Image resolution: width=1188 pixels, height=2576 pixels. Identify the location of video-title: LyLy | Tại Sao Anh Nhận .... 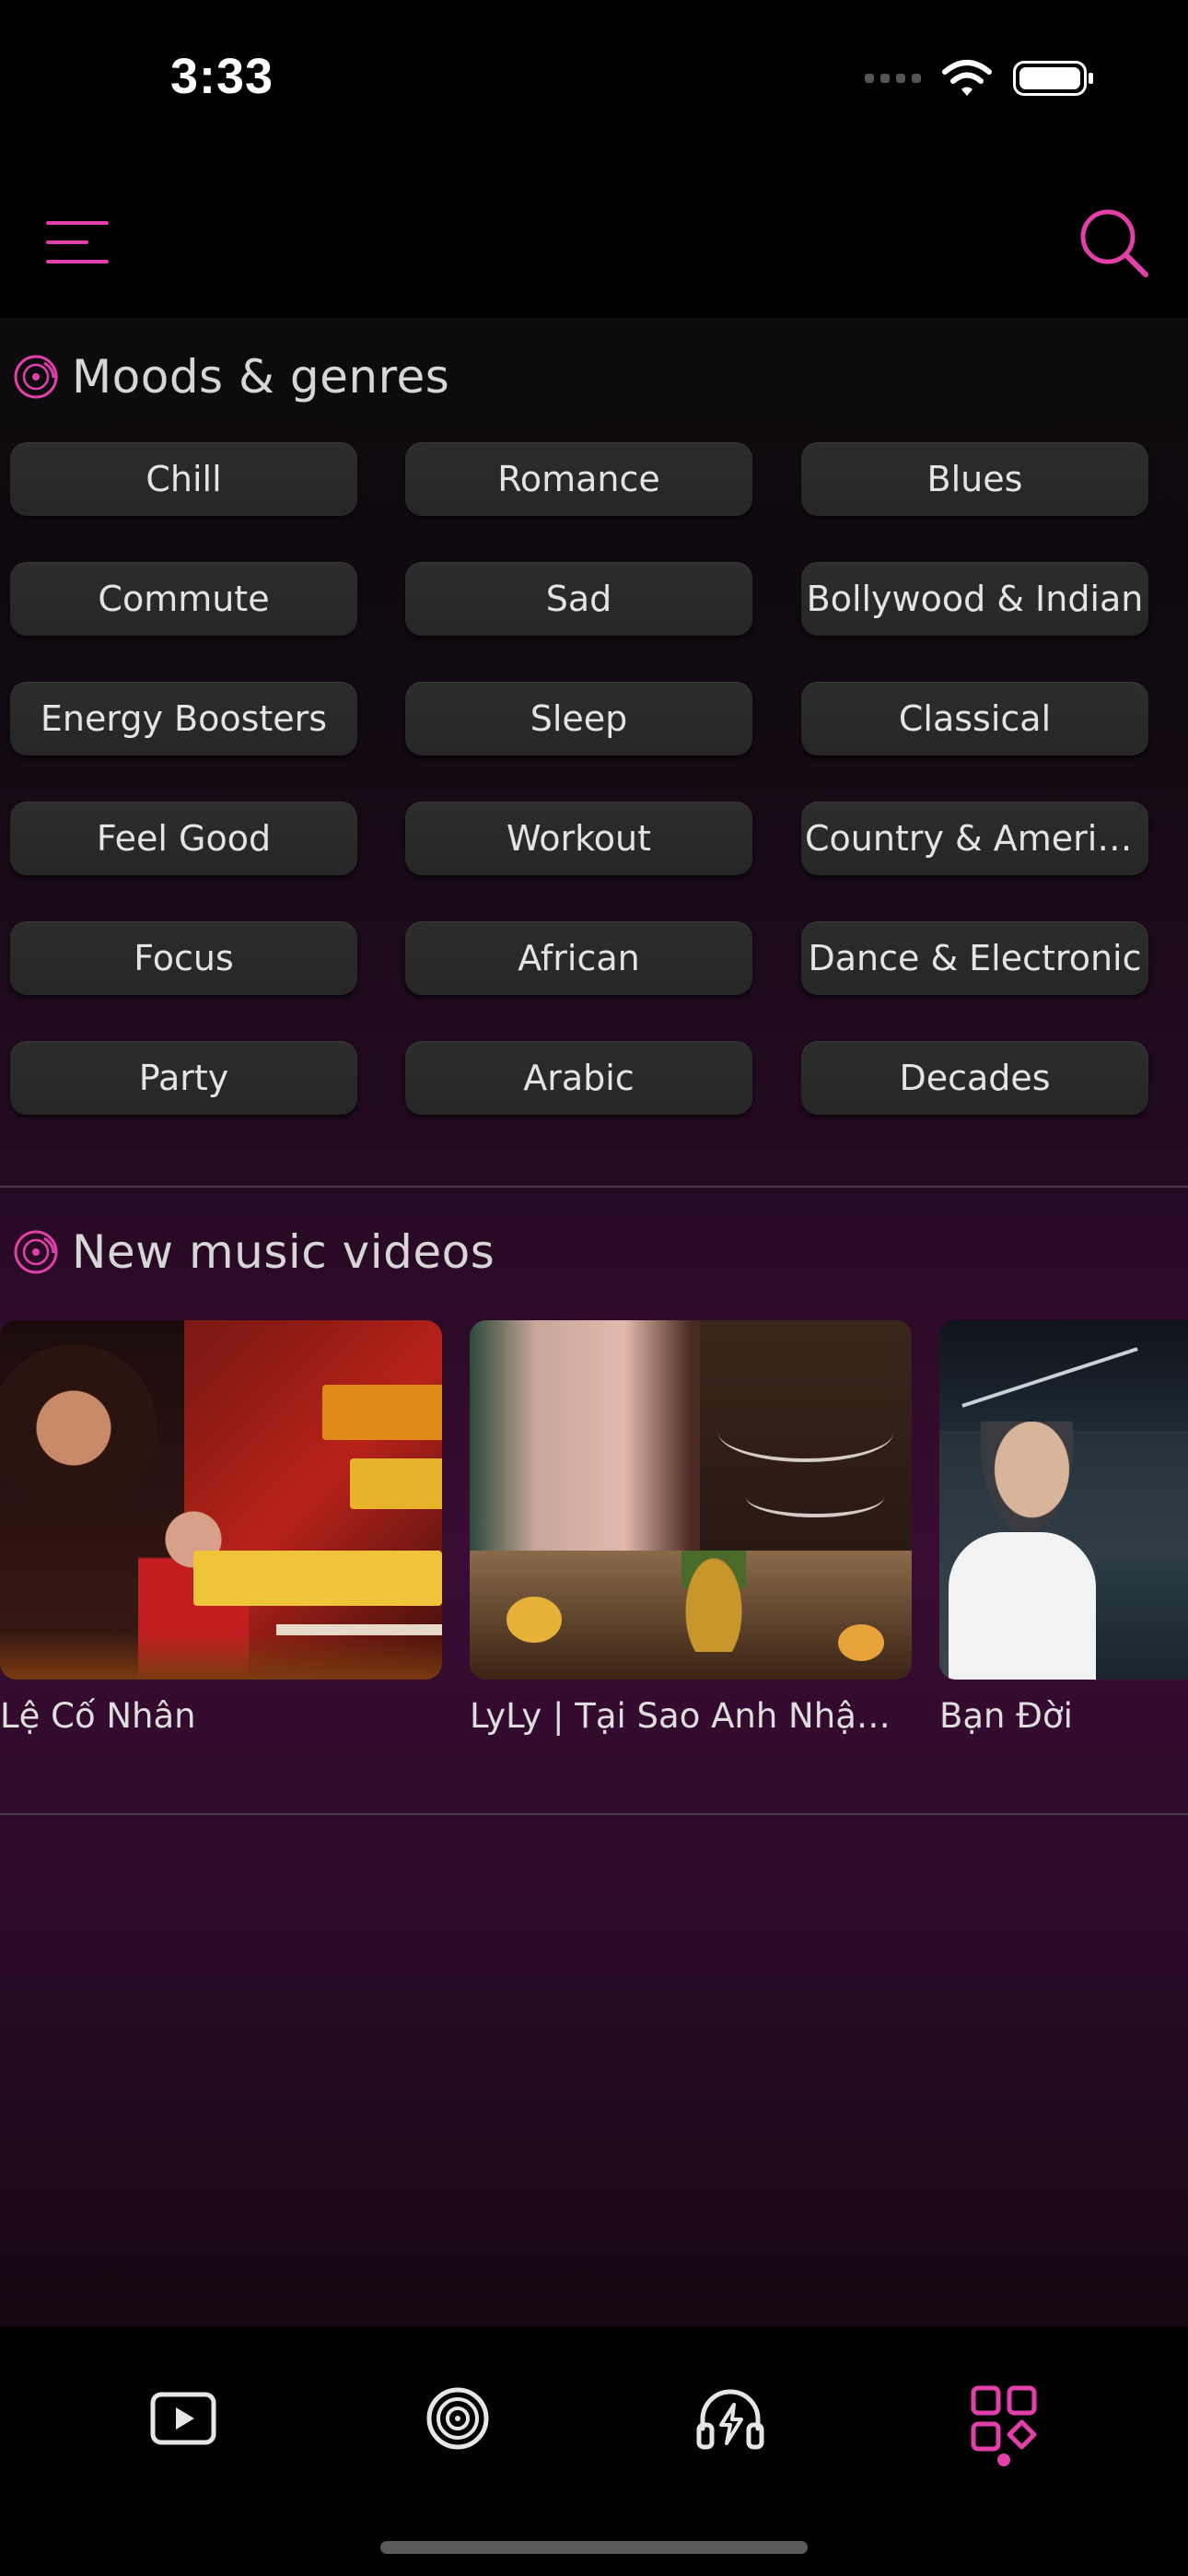
(691, 1716).